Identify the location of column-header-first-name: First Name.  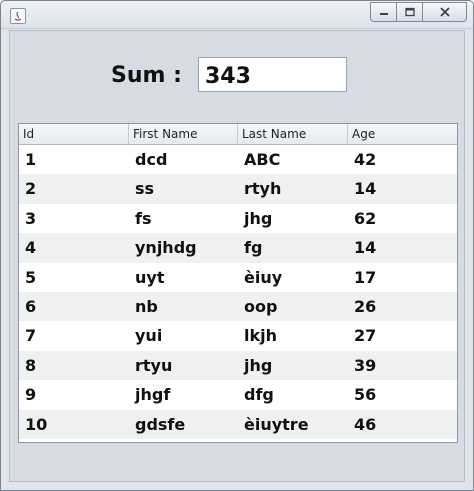
(183, 134).